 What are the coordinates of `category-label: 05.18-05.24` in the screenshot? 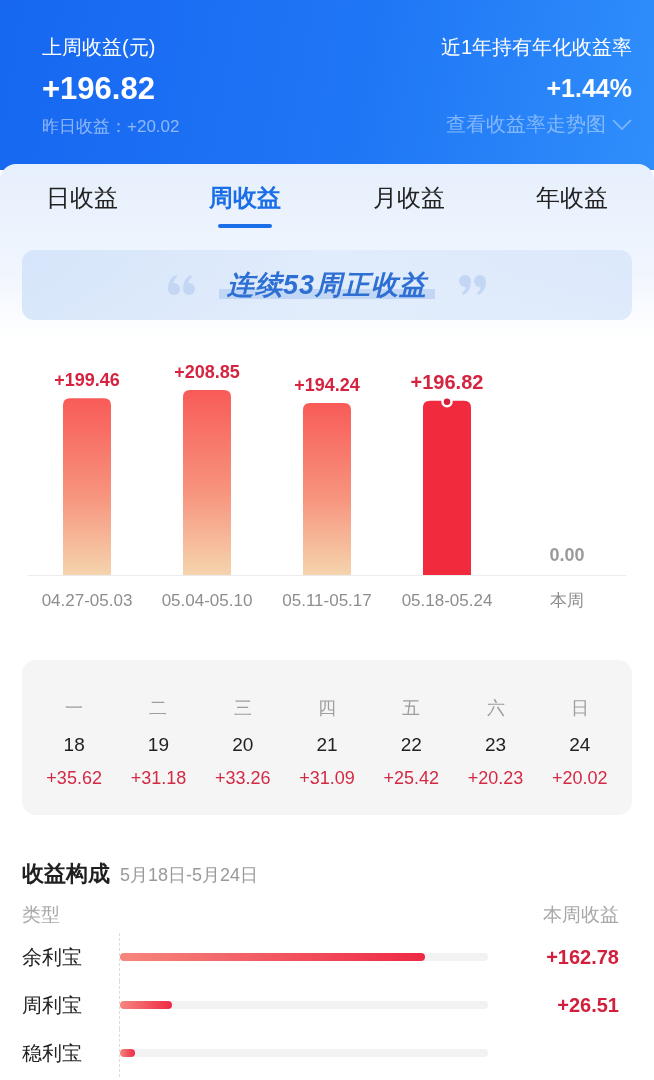 It's located at (447, 600).